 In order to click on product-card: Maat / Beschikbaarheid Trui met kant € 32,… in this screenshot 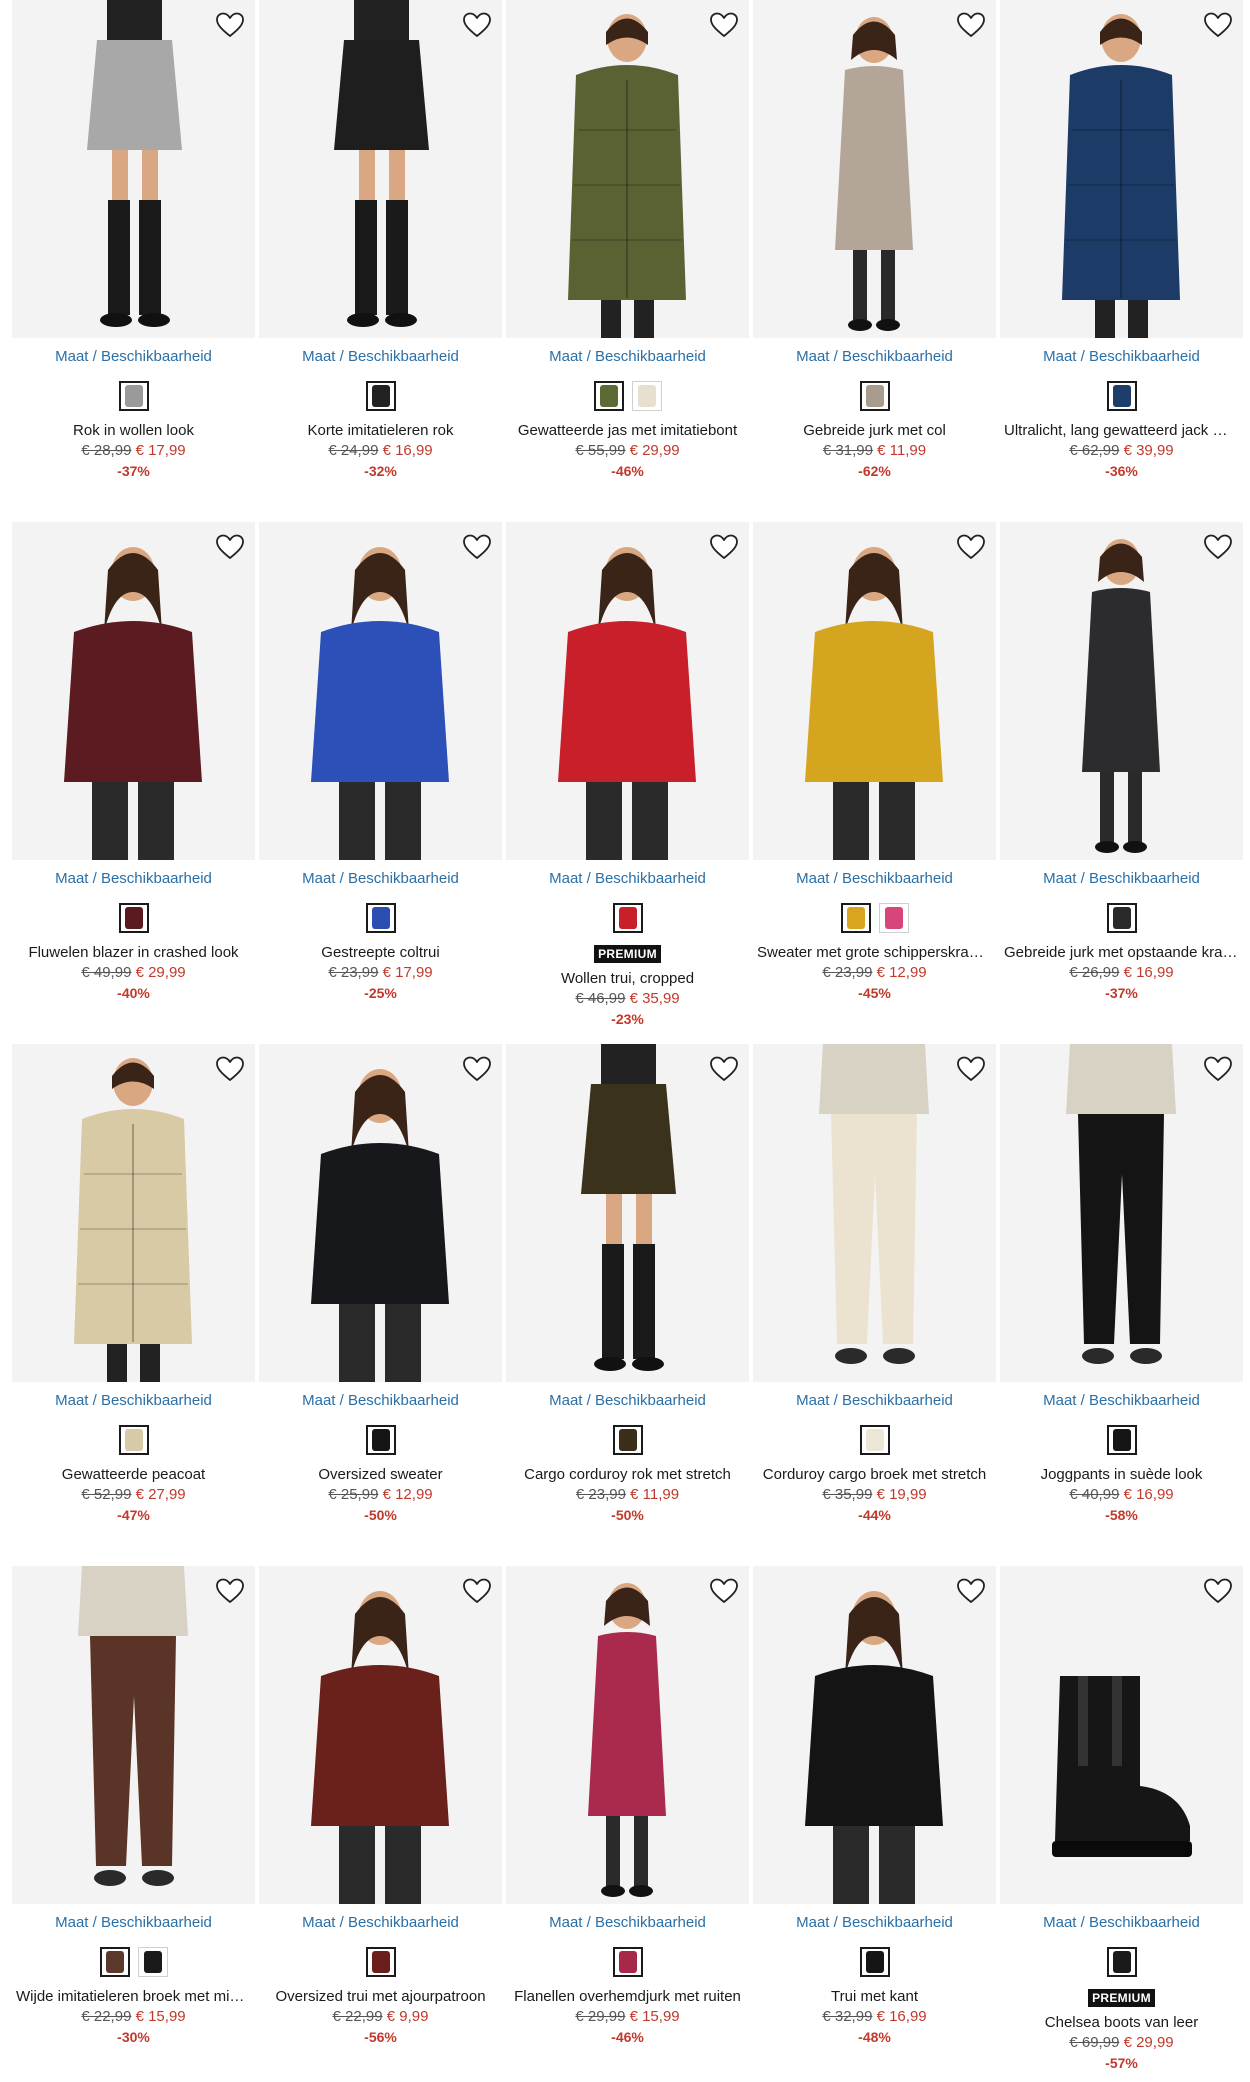, I will do `click(874, 1824)`.